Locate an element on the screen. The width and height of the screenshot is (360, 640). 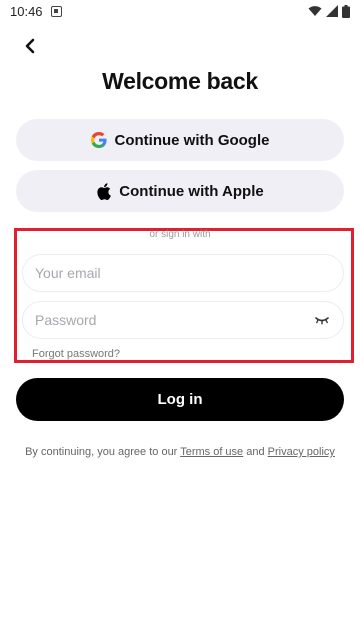
google-button-label: Continue with Google is located at coordinates (192, 140).